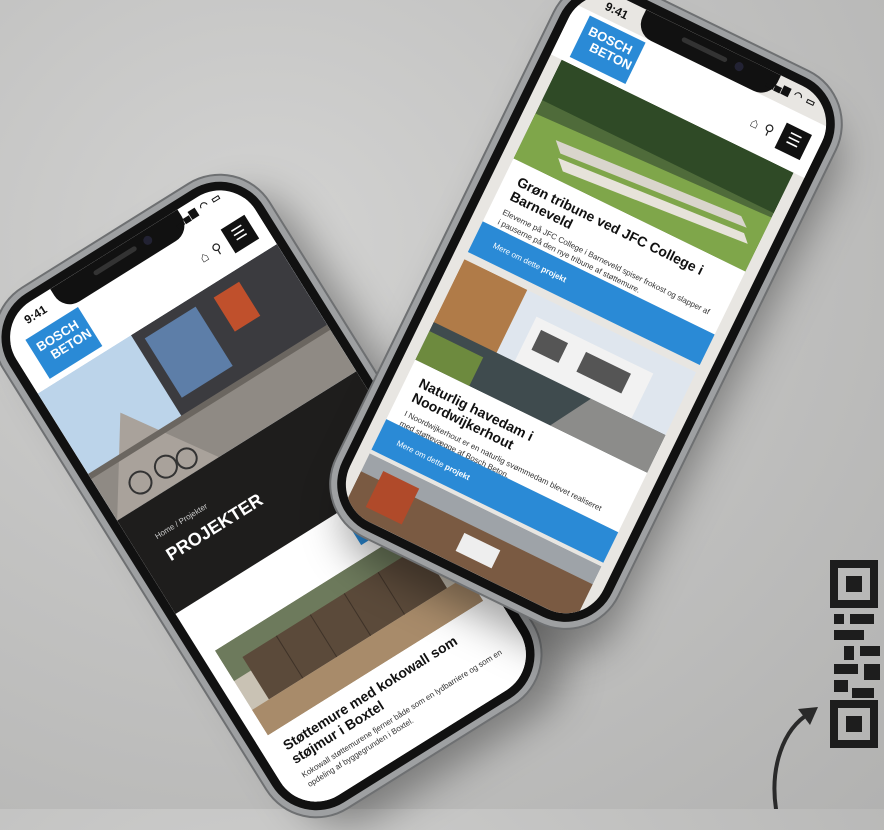 Image resolution: width=884 pixels, height=830 pixels. I want to click on qr-code, so click(855, 654).